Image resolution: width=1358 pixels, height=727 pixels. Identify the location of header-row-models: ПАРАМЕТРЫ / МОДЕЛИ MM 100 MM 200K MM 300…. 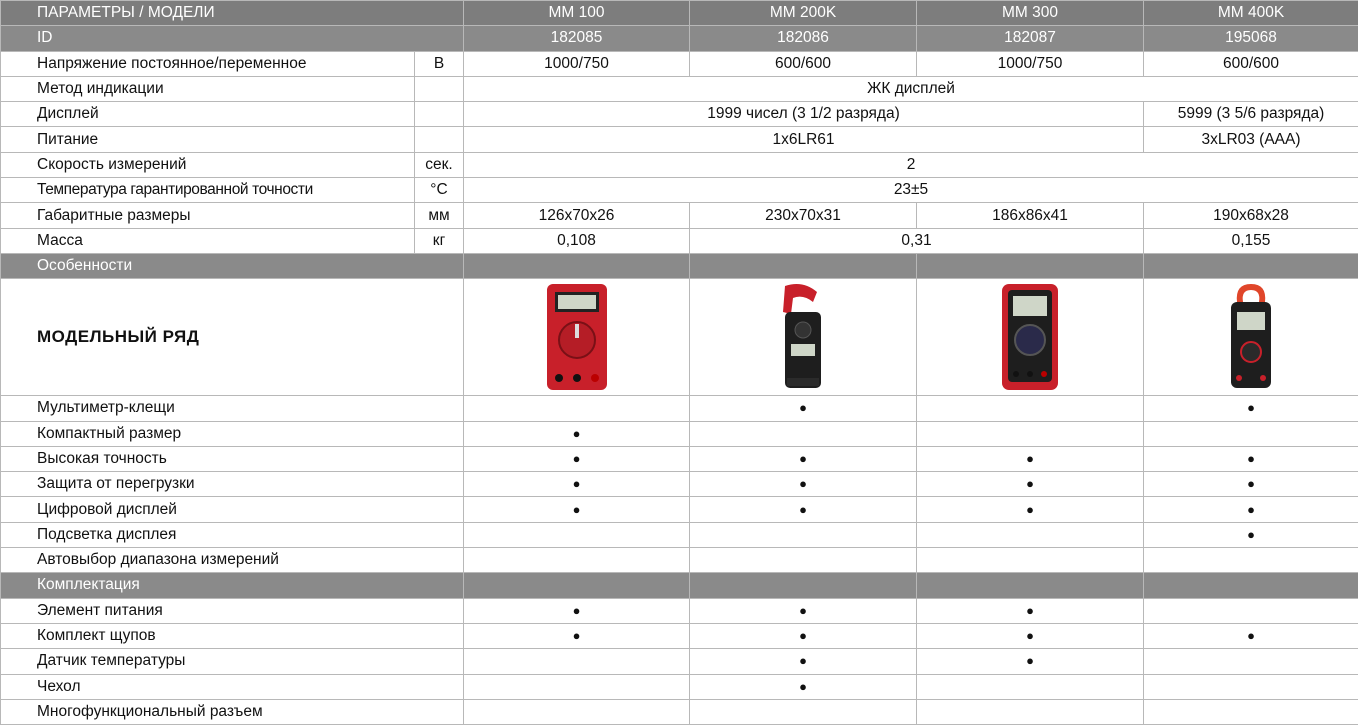
(679, 13).